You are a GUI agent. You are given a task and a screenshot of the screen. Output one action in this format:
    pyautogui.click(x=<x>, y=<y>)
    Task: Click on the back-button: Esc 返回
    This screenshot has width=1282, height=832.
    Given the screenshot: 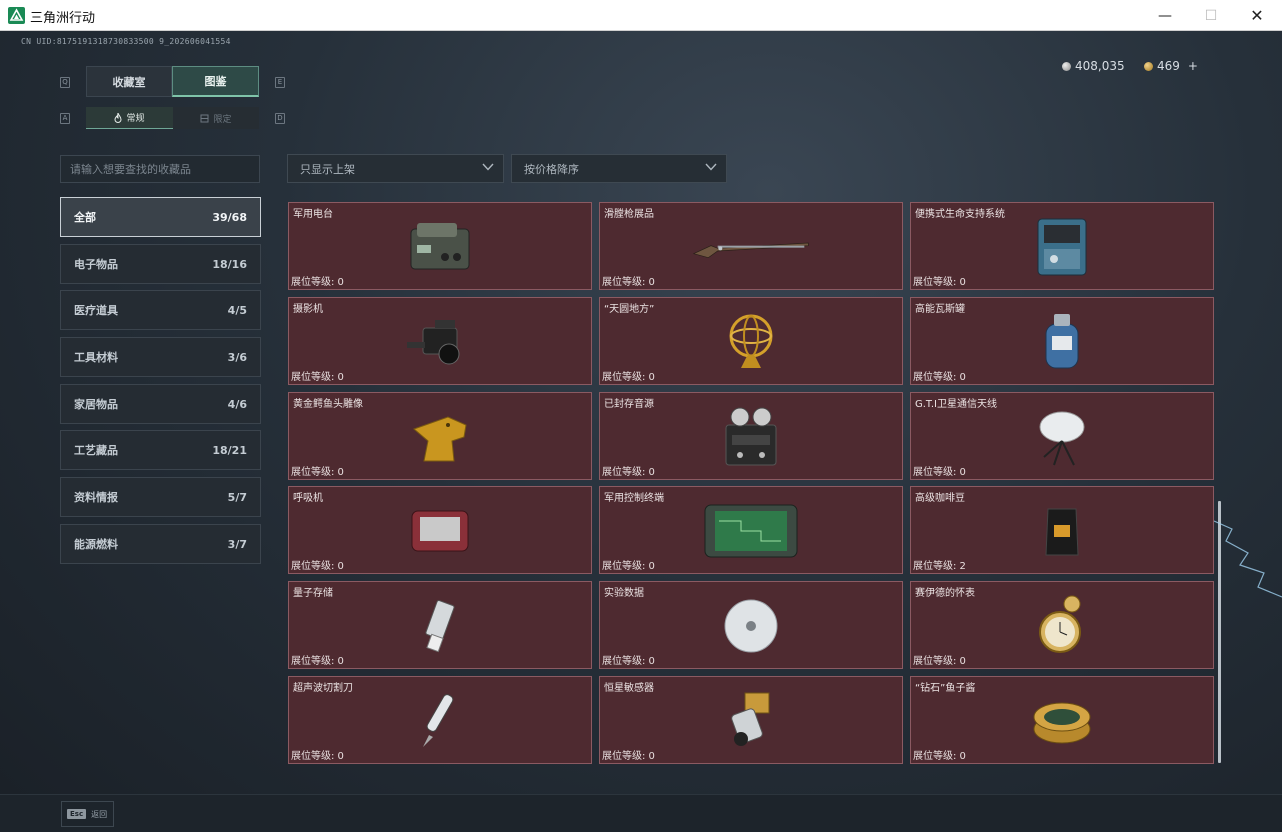 What is the action you would take?
    pyautogui.click(x=87, y=814)
    